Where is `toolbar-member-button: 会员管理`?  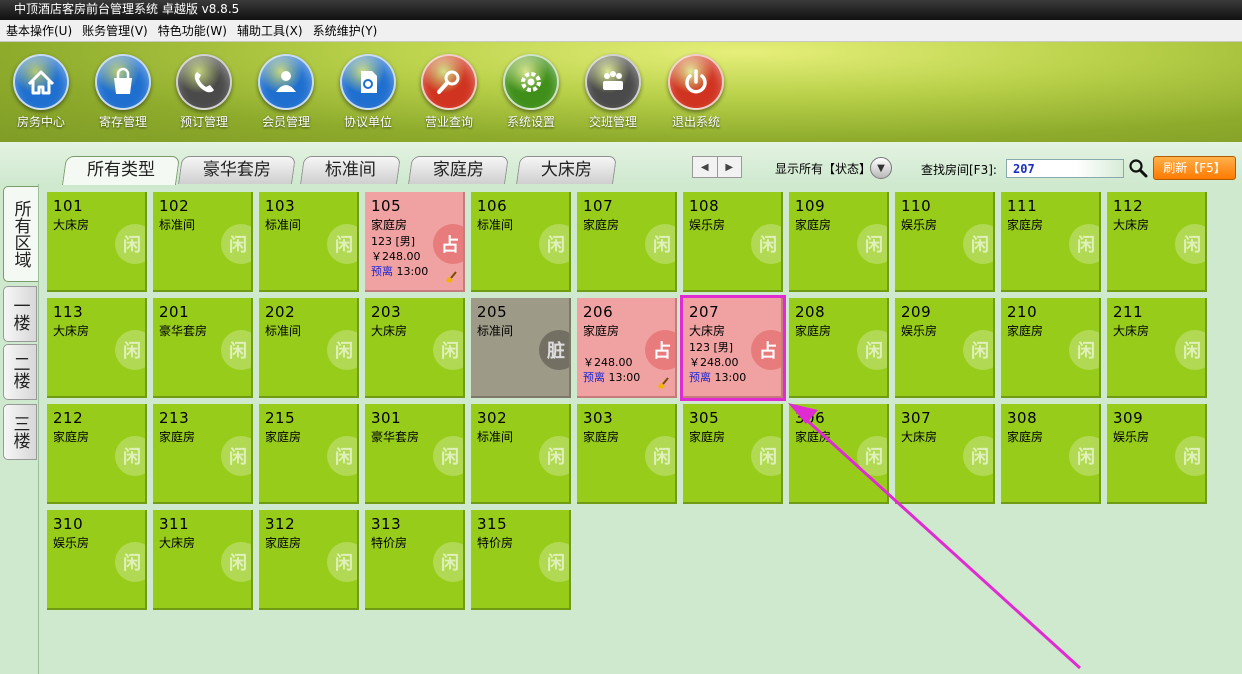
toolbar-member-button: 会员管理 is located at coordinates (286, 92).